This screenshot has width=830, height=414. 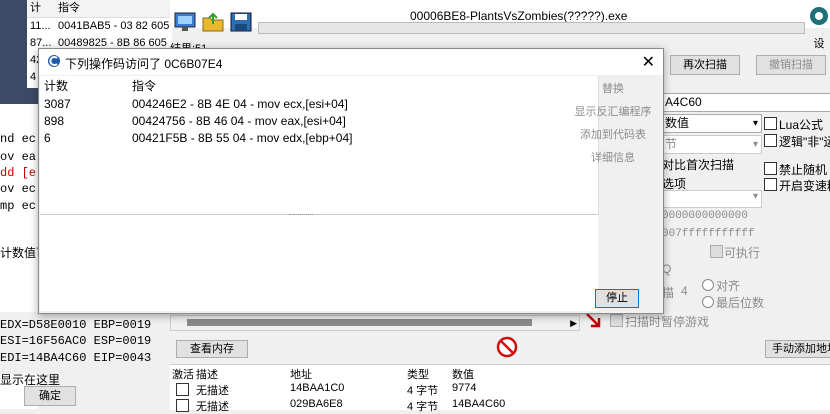 I want to click on ce-dialog-icon, so click(x=54, y=62).